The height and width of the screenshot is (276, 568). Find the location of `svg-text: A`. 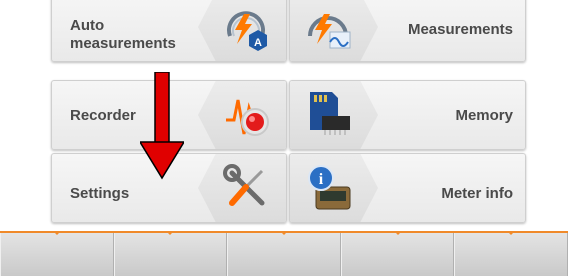

svg-text: A is located at coordinates (258, 43).